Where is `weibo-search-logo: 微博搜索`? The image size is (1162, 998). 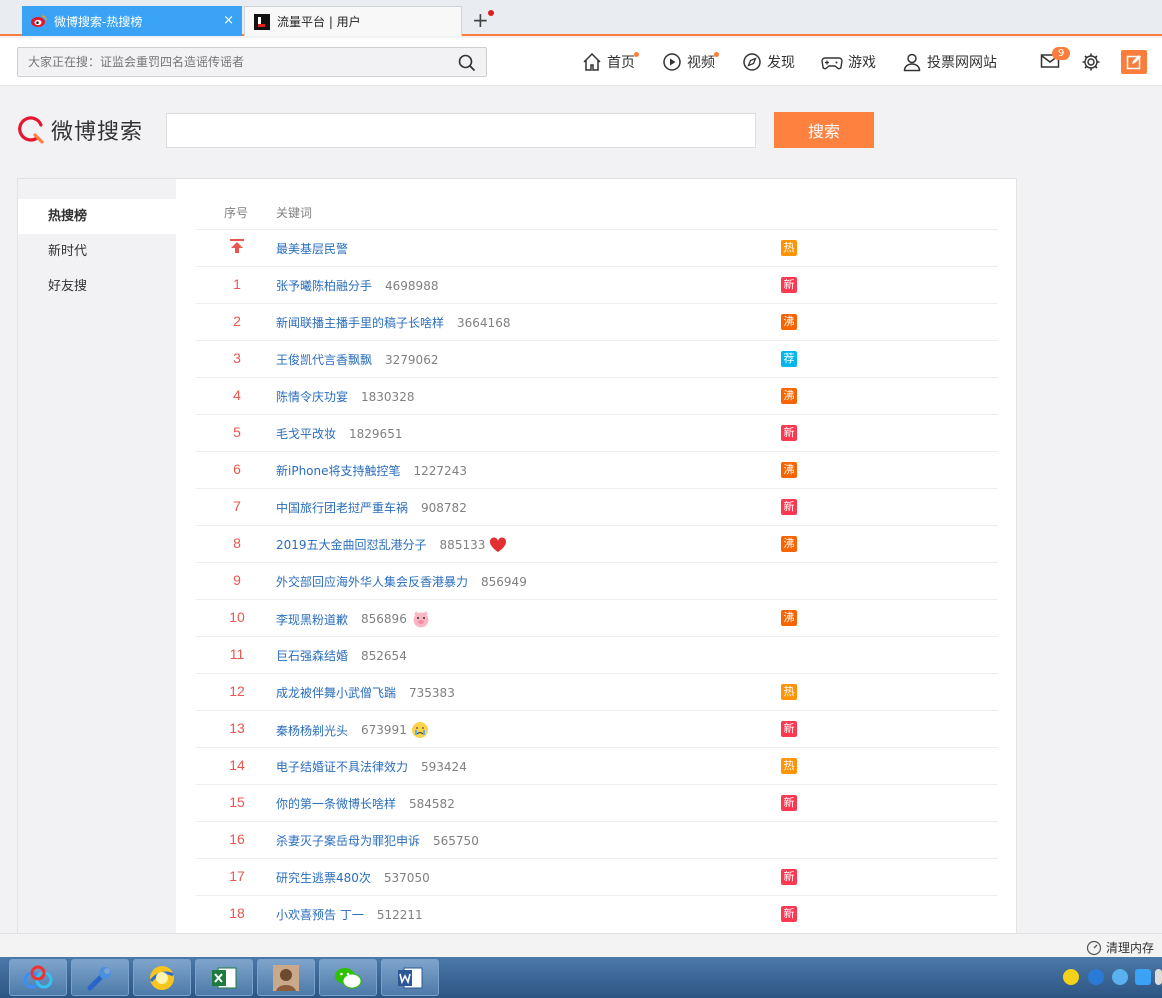 weibo-search-logo: 微博搜索 is located at coordinates (80, 130).